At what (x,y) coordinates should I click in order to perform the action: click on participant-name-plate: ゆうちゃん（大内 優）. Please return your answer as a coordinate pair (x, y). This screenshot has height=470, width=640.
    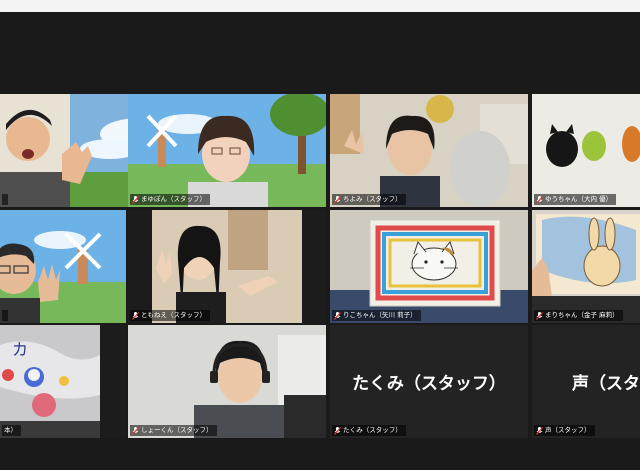
    Looking at the image, I should click on (575, 199).